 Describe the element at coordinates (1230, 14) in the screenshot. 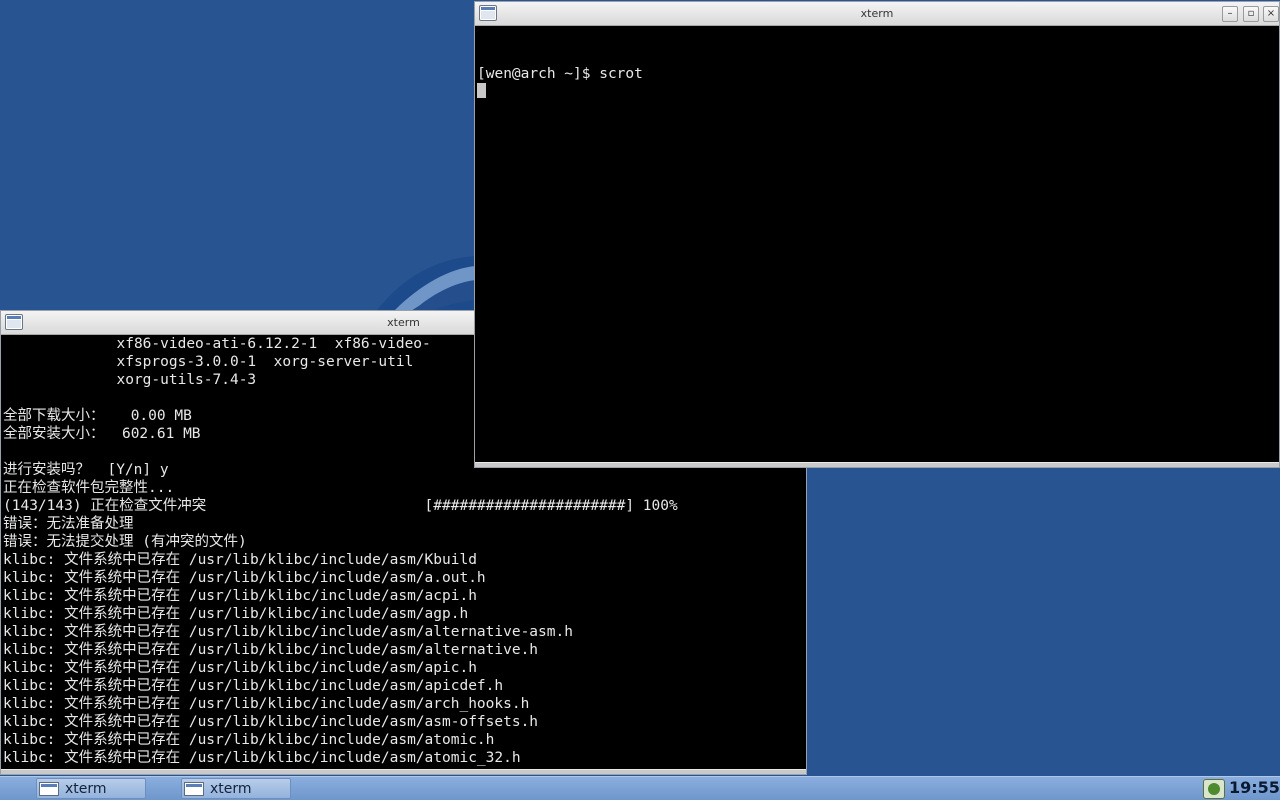

I see `minimize-button: –` at that location.